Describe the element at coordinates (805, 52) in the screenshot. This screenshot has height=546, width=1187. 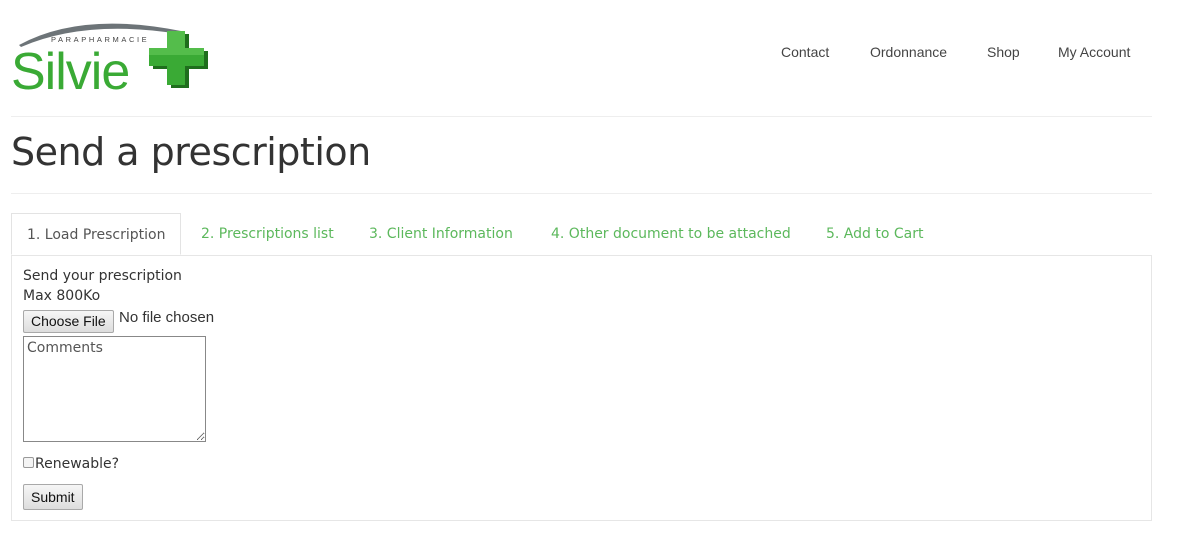
I see `nav-link-contact: Contact` at that location.